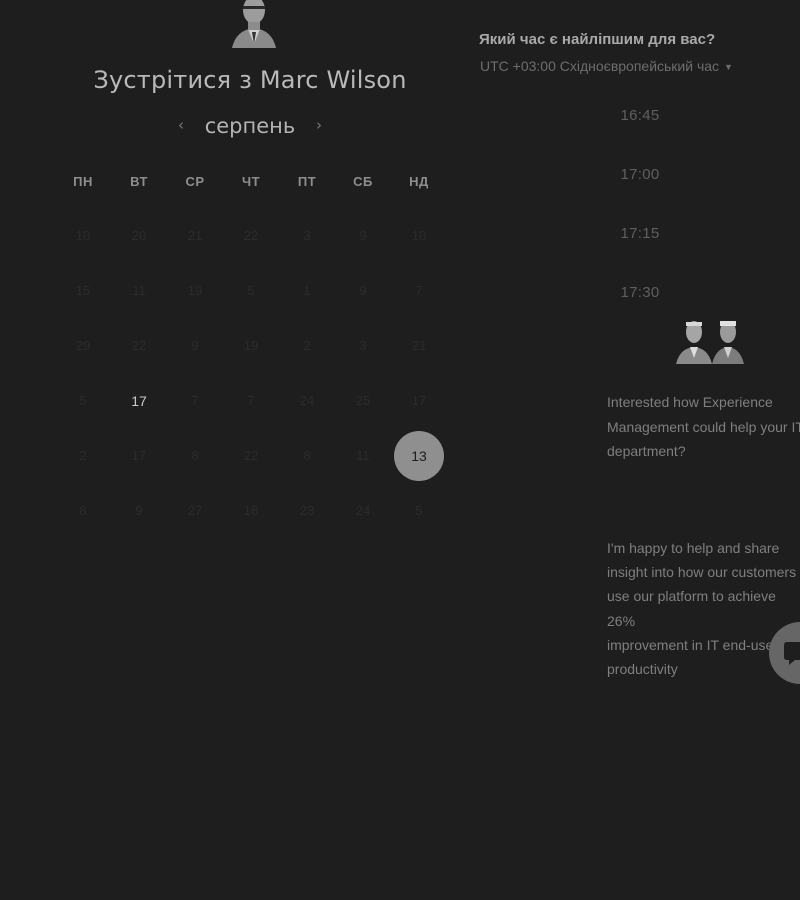  I want to click on calendar-day-number: 20, so click(139, 235).